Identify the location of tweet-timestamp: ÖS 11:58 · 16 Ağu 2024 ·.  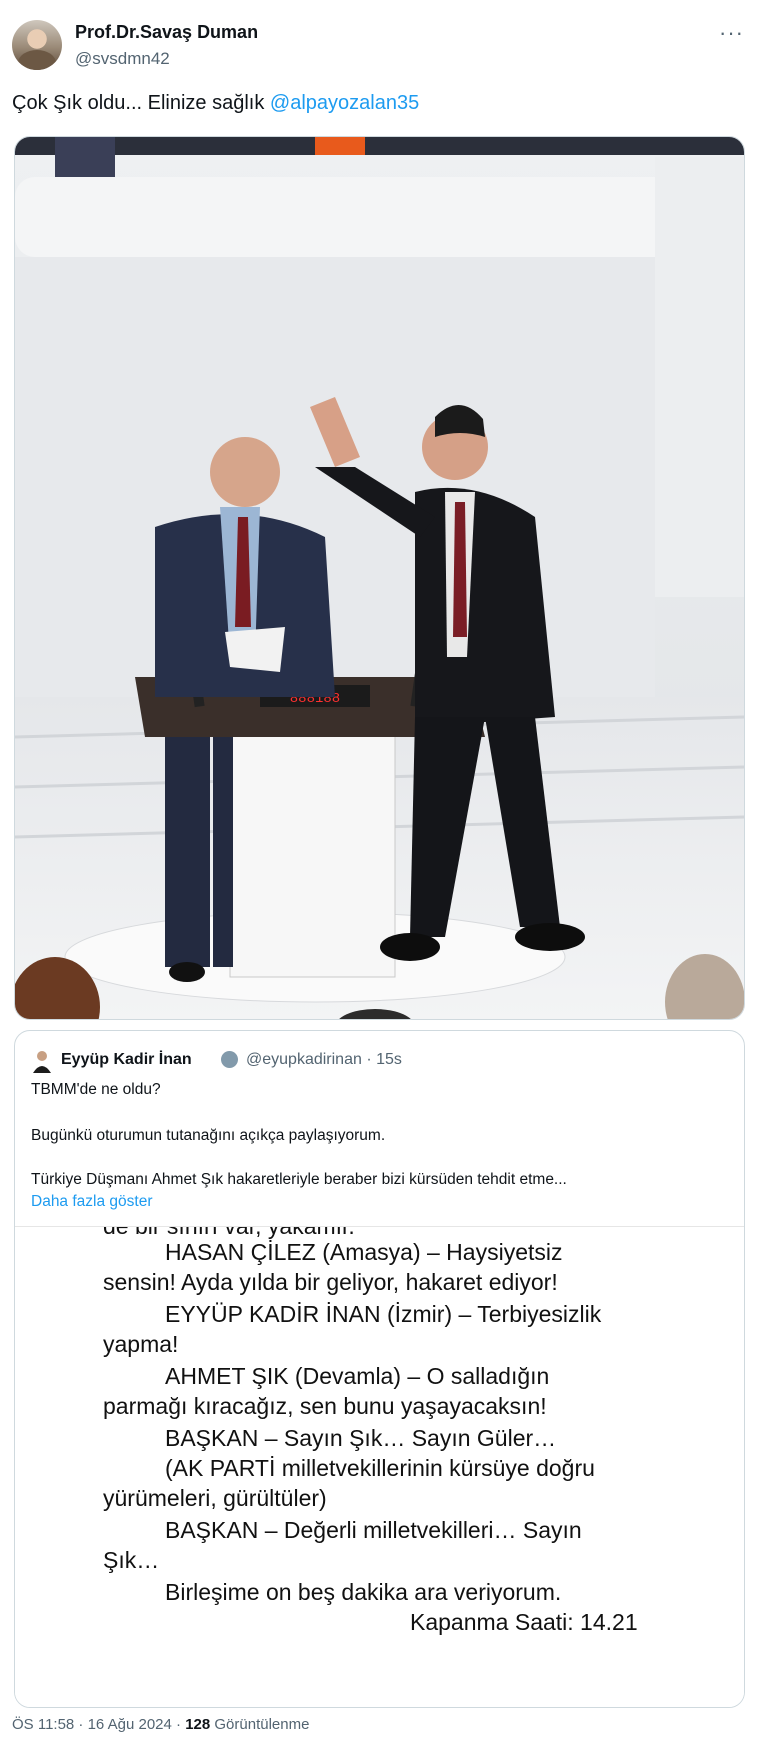
(98, 1724).